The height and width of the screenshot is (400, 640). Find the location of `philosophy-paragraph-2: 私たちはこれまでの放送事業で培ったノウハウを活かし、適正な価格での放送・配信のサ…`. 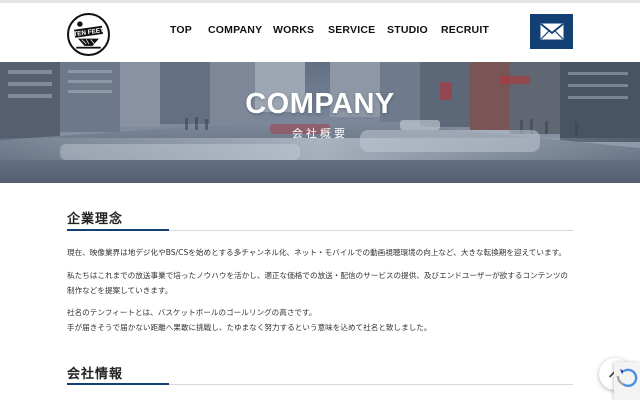

philosophy-paragraph-2: 私たちはこれまでの放送事業で培ったノウハウを活かし、適正な価格での放送・配信のサ… is located at coordinates (327, 283).